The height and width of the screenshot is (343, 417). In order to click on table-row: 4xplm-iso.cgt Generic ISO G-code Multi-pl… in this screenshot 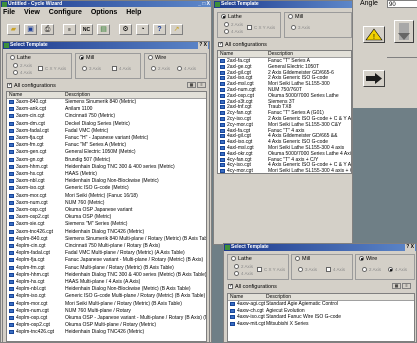, I will do `click(106, 296)`.